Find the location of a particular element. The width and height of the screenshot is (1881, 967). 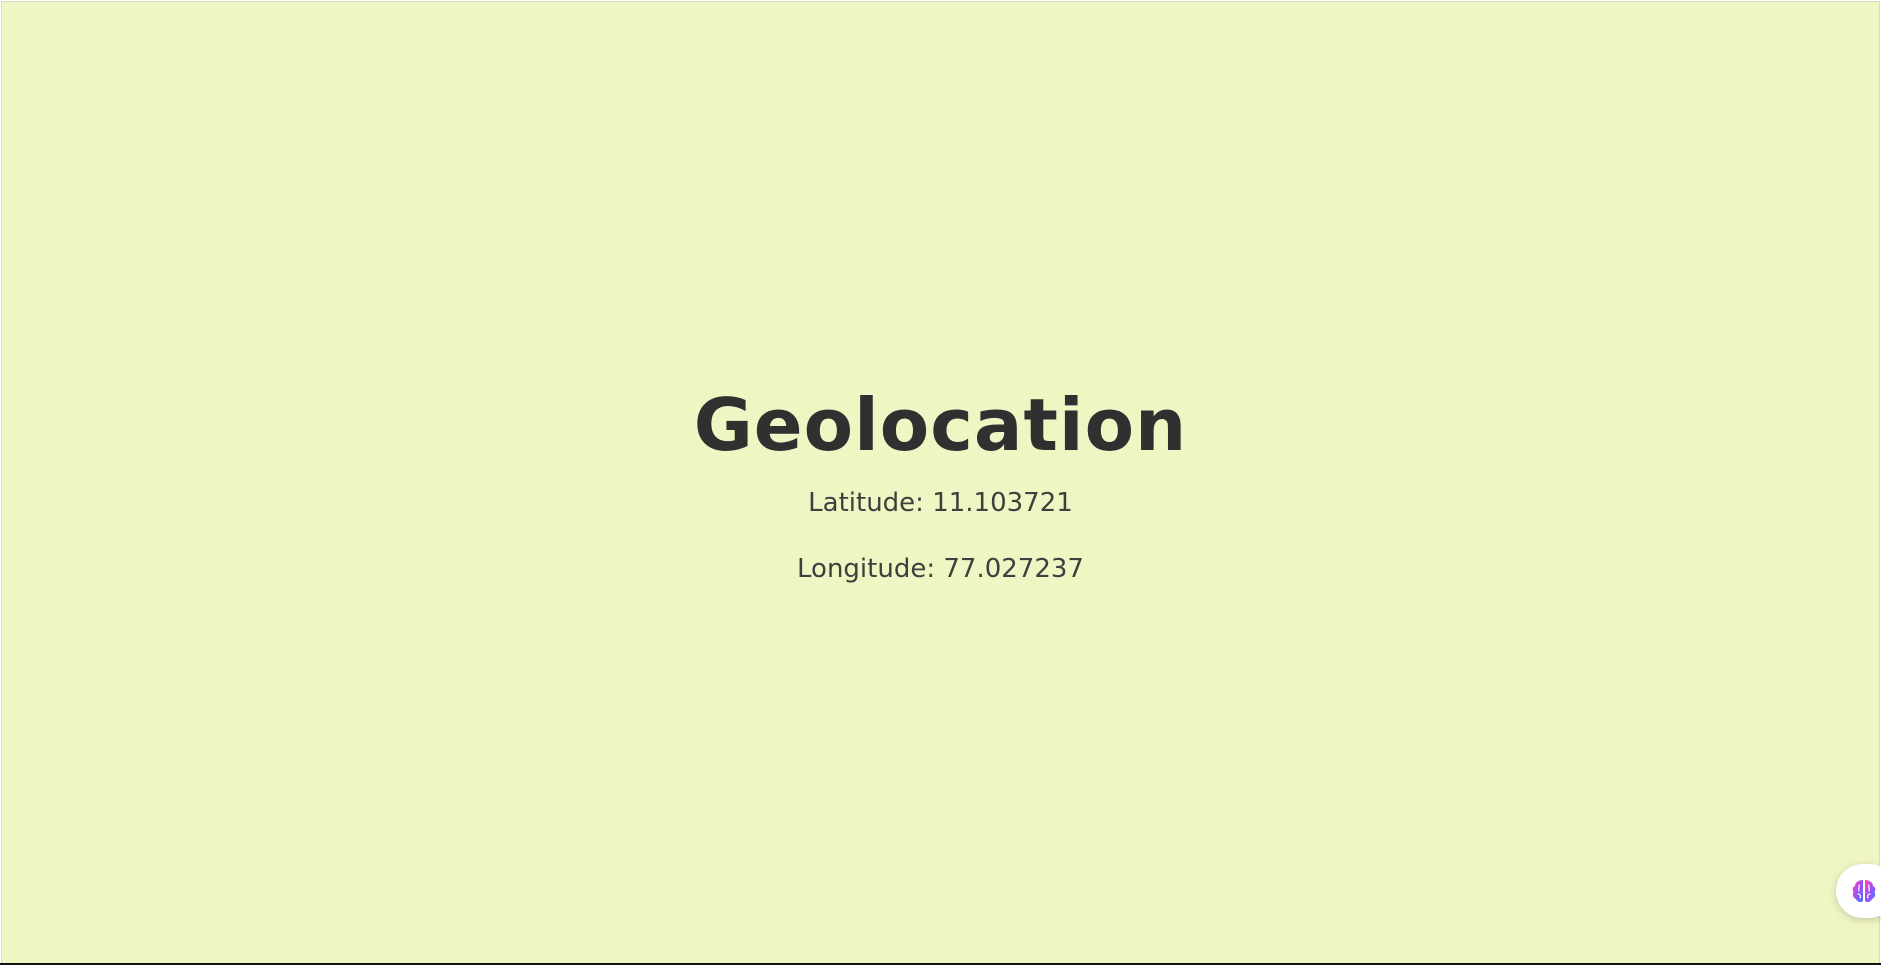

latitude-text: Latitude: 11.103721 is located at coordinates (940, 503).